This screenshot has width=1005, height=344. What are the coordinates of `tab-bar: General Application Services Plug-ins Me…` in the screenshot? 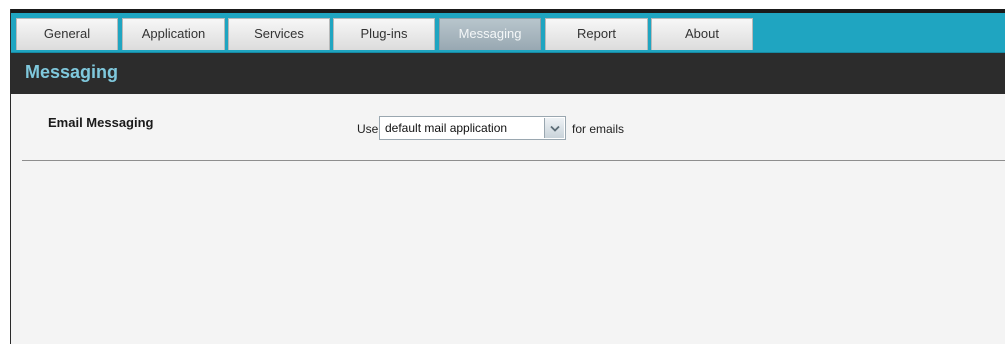 It's located at (508, 33).